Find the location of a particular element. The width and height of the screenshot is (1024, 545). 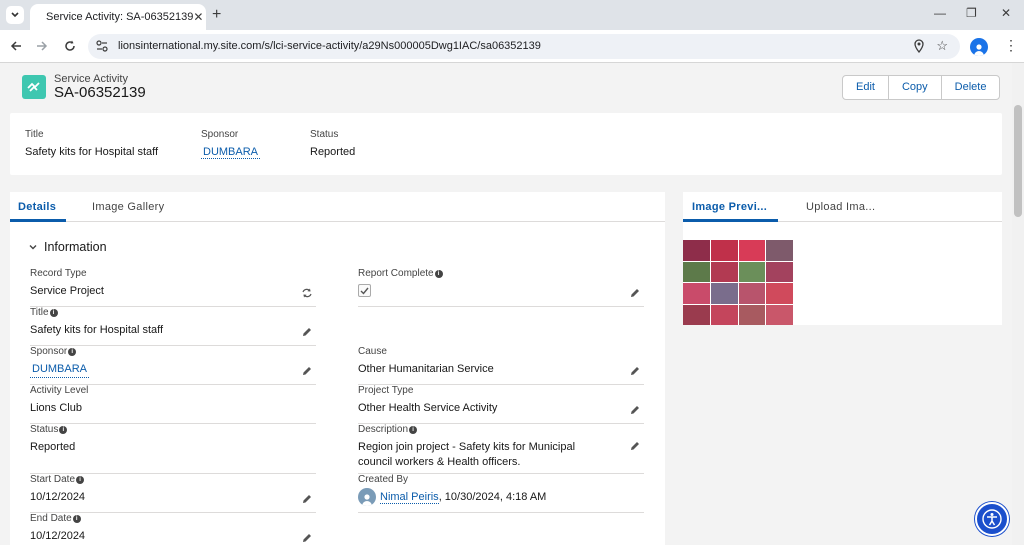

field-start-date: Start Date i 10/12/2024 is located at coordinates (173, 493).